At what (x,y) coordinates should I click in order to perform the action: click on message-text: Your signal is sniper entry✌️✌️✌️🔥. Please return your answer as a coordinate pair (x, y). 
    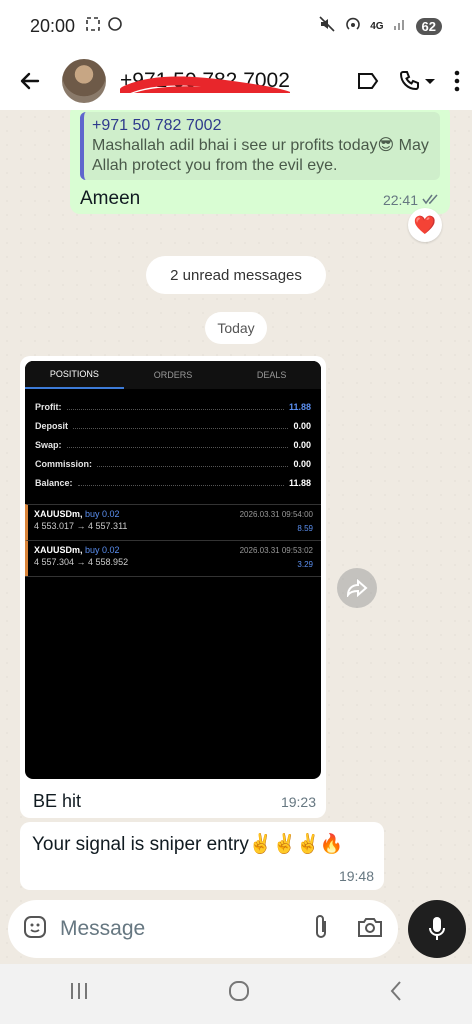
    Looking at the image, I should click on (188, 844).